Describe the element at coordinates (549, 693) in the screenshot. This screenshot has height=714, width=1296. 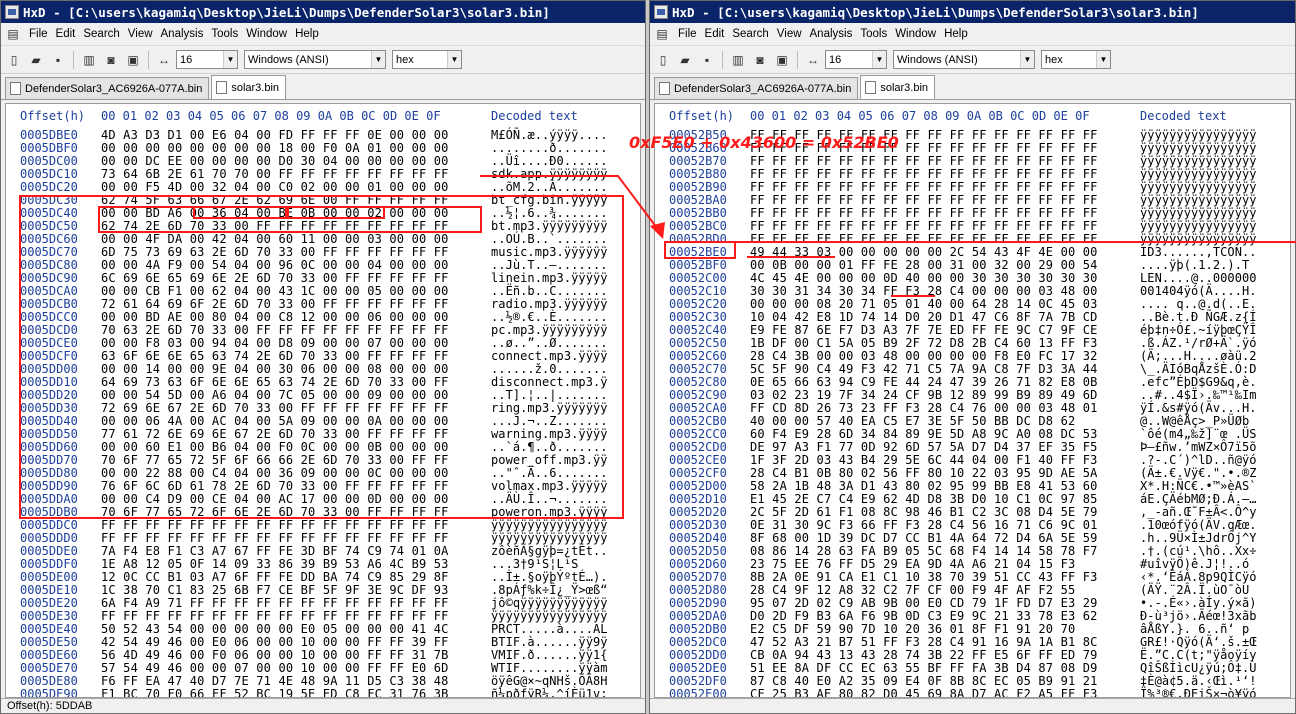
I see `row-decoded-text: ñ¼pðfÿR¼.^íÈü1v;` at that location.